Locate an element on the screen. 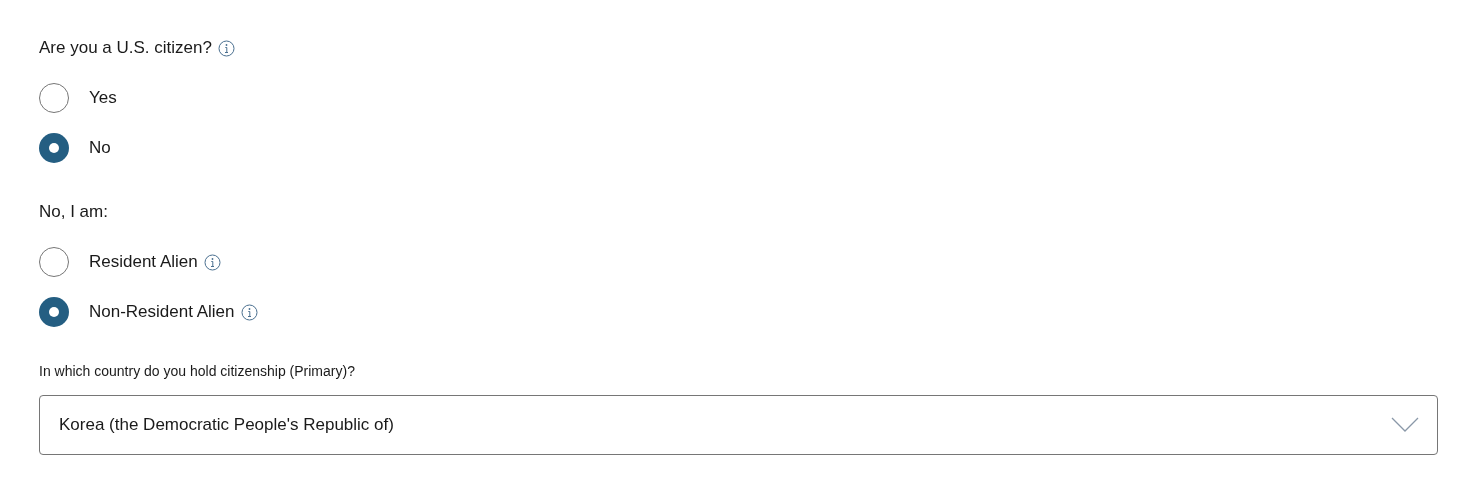 The width and height of the screenshot is (1480, 500). country-select: Korea (the Democratic People's Republic of) is located at coordinates (738, 425).